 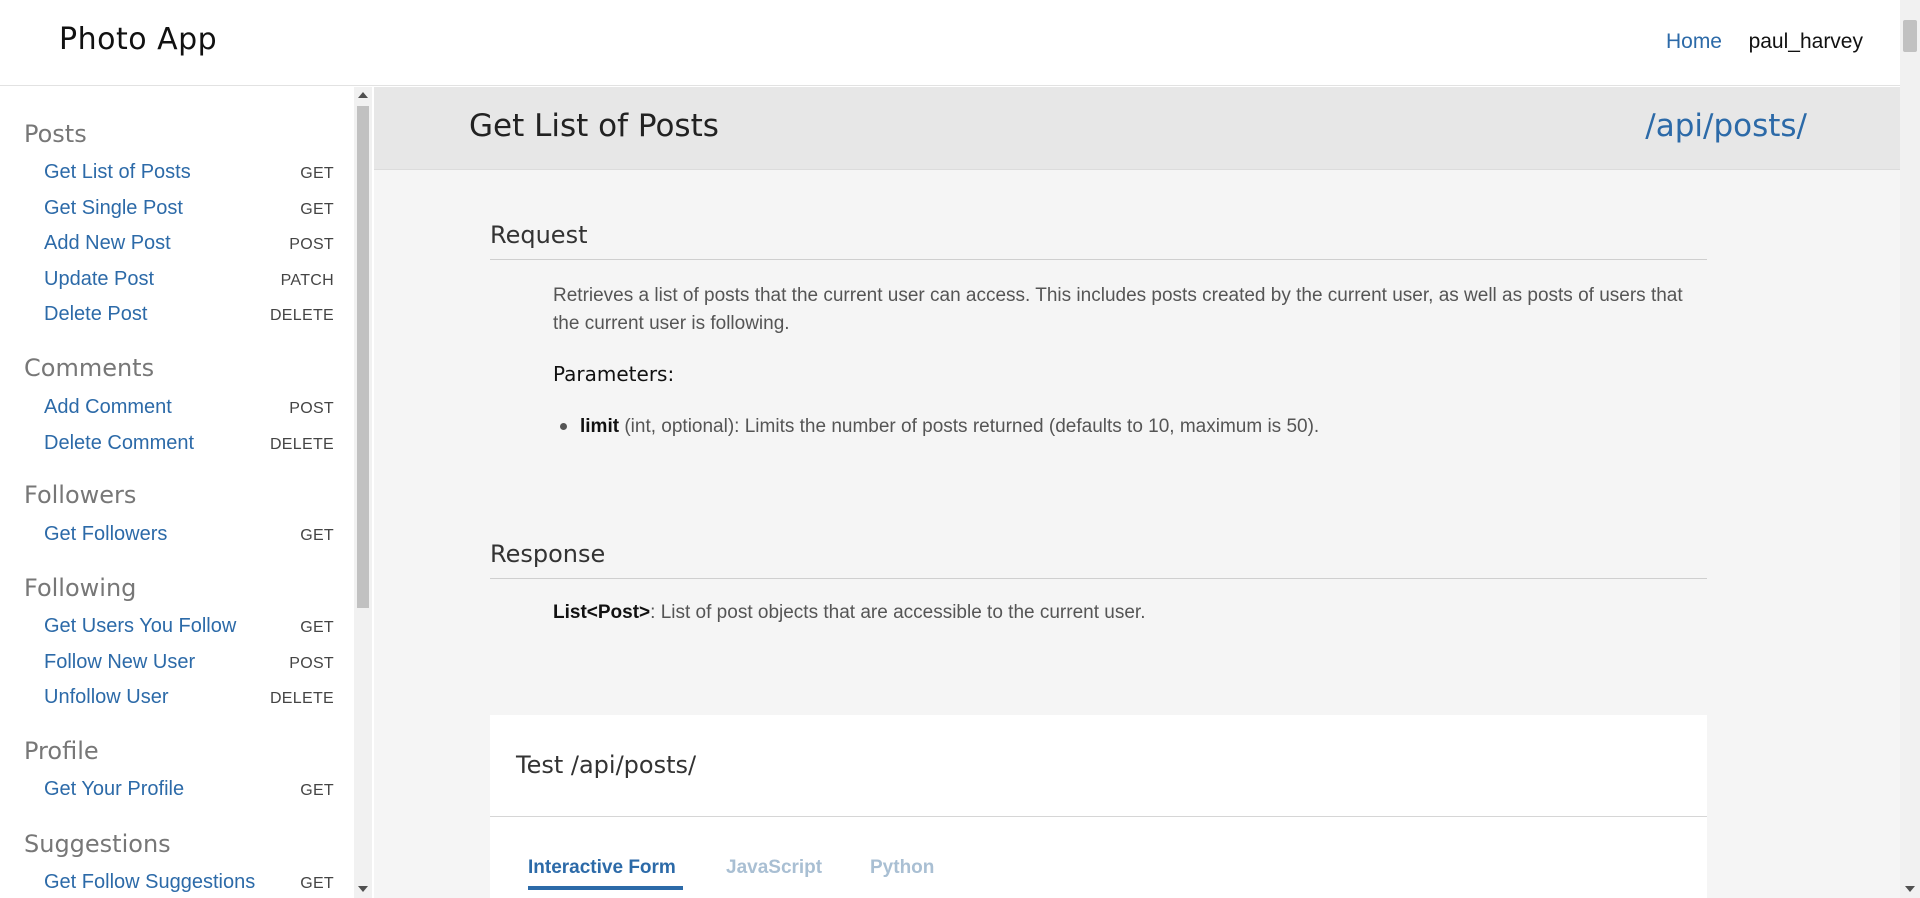 What do you see at coordinates (600, 426) in the screenshot?
I see `param-name: limit` at bounding box center [600, 426].